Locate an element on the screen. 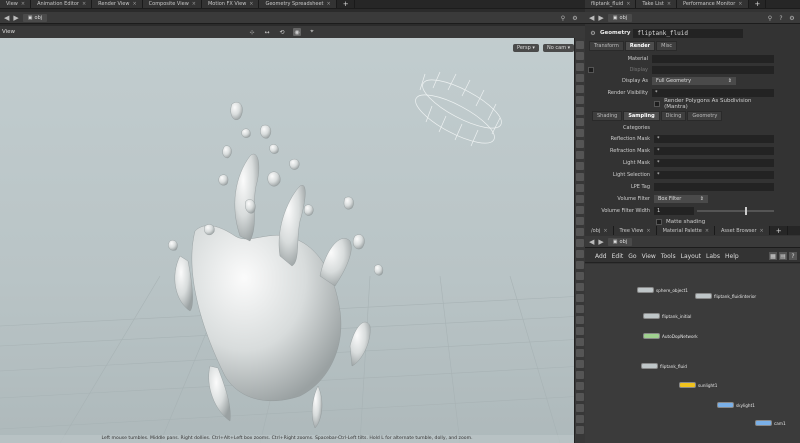 This screenshot has height=443, width=800. tab-transform: Transform is located at coordinates (606, 46).